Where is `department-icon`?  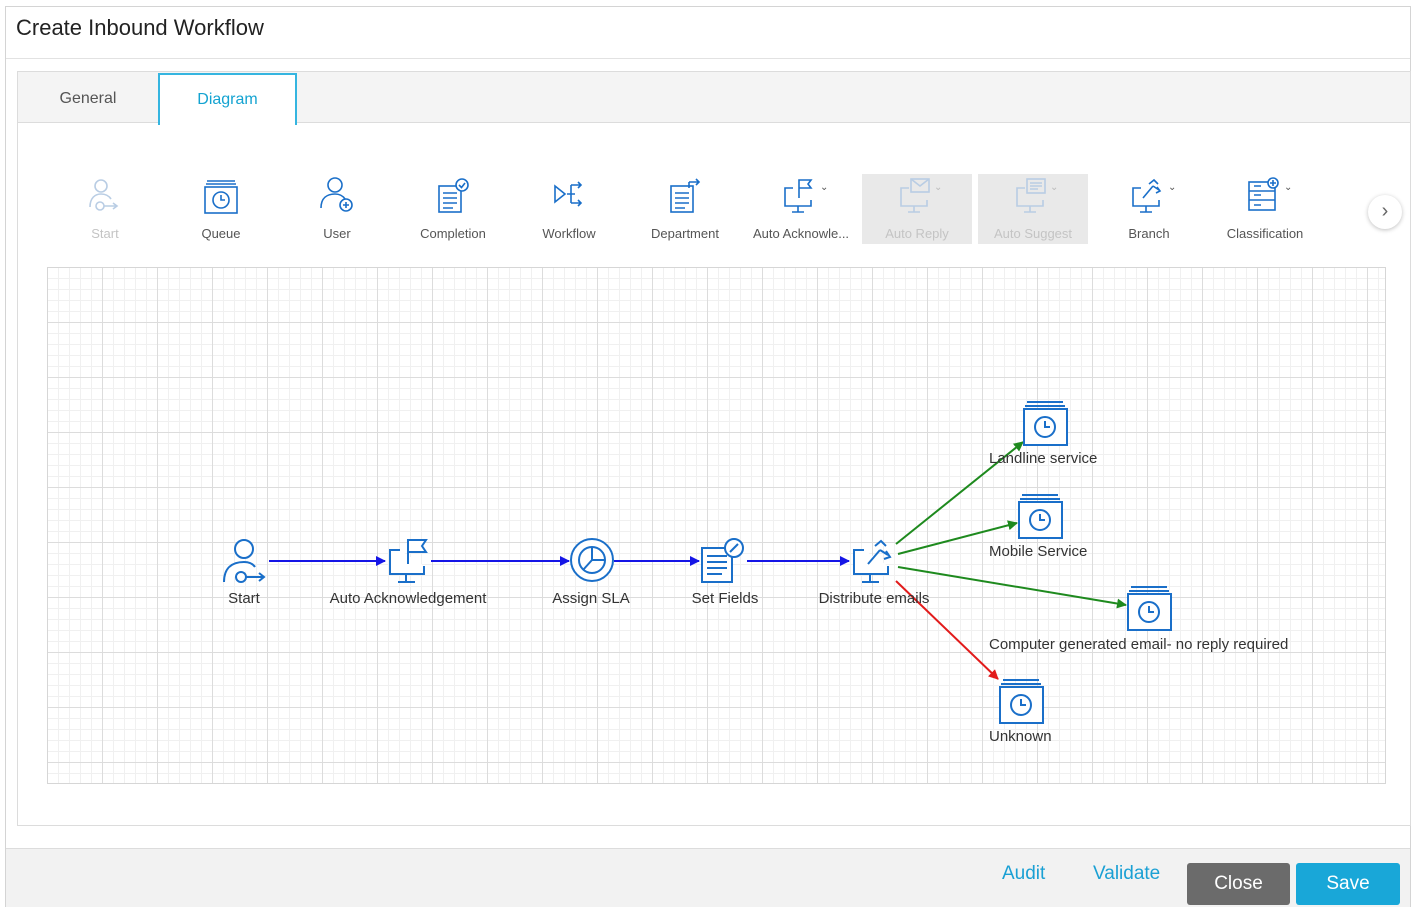 department-icon is located at coordinates (685, 195).